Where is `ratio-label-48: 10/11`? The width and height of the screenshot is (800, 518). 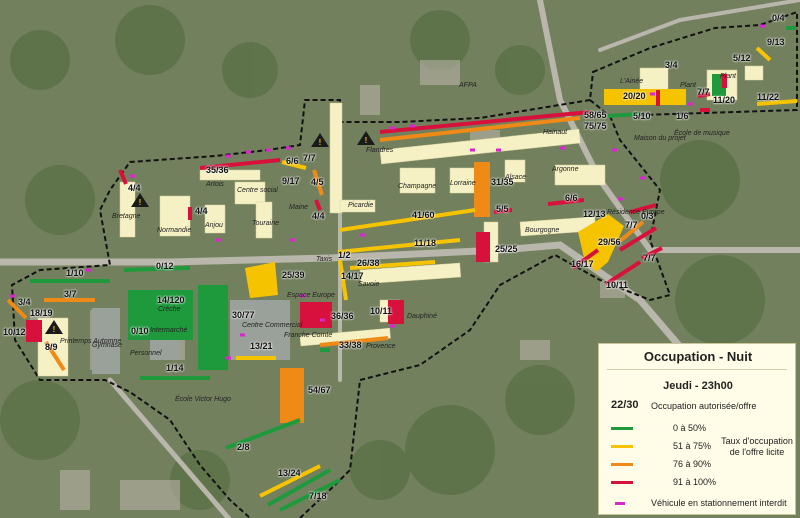 ratio-label-48: 10/11 is located at coordinates (381, 311).